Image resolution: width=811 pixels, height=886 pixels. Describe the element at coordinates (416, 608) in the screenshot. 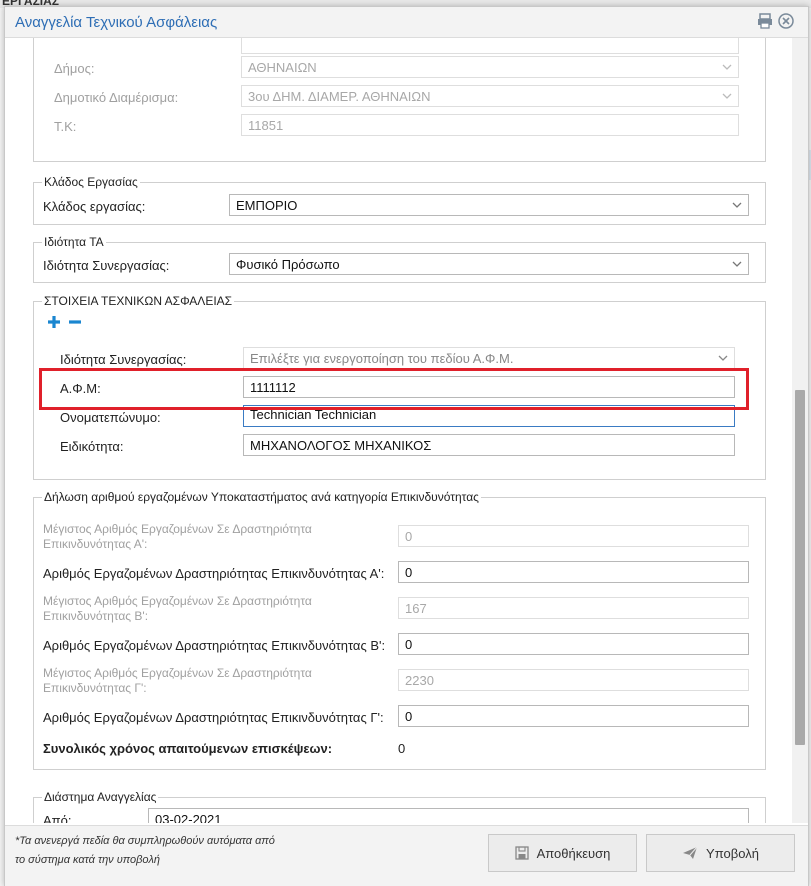

I see `max-b-value: 167` at that location.